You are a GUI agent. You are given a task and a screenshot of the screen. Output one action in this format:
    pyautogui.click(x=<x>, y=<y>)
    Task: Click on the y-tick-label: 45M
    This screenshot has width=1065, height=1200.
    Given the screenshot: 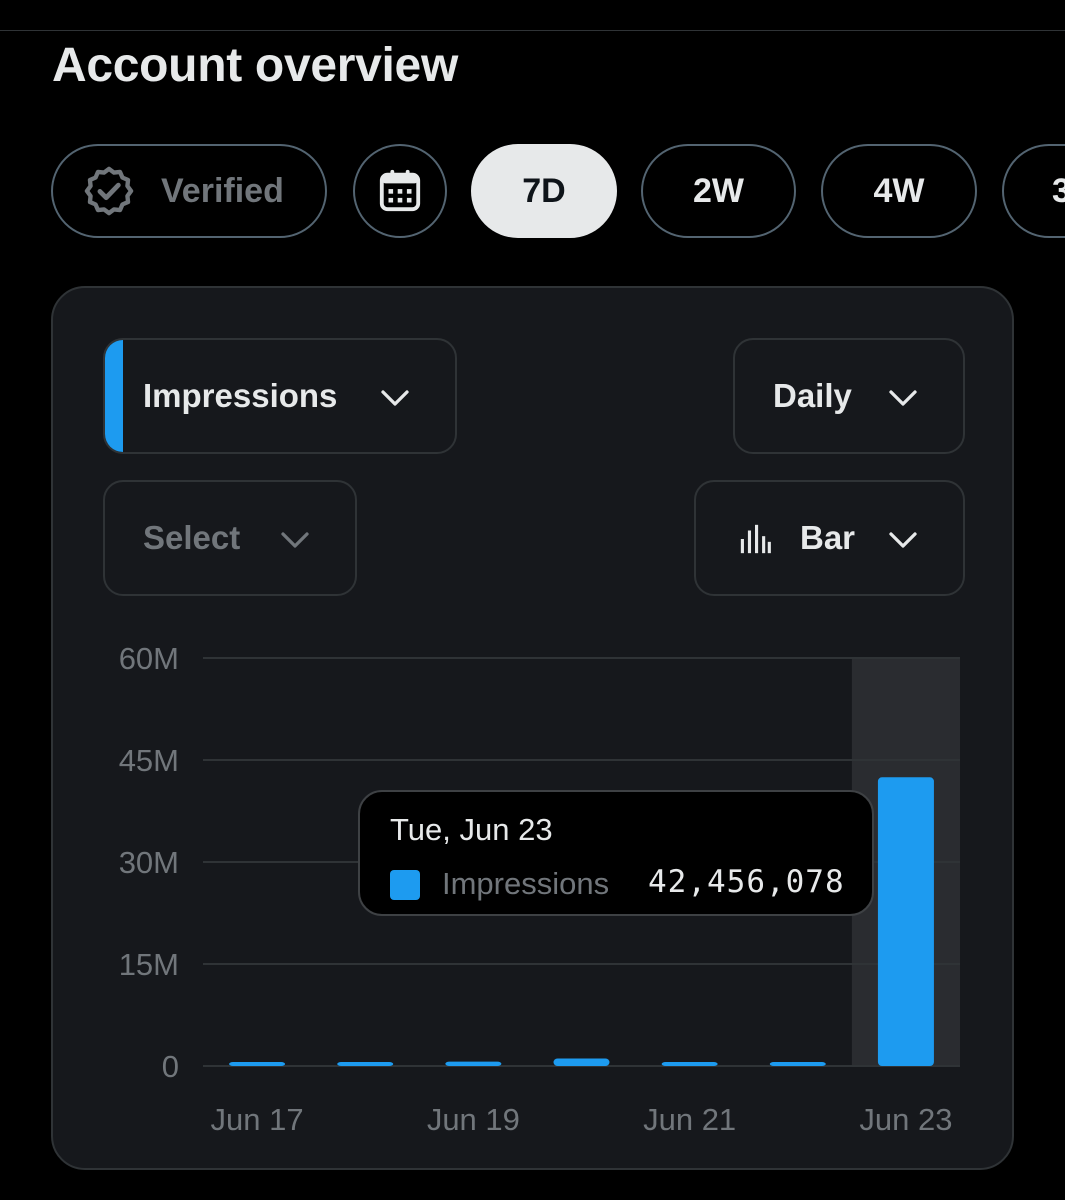 What is the action you would take?
    pyautogui.click(x=149, y=760)
    